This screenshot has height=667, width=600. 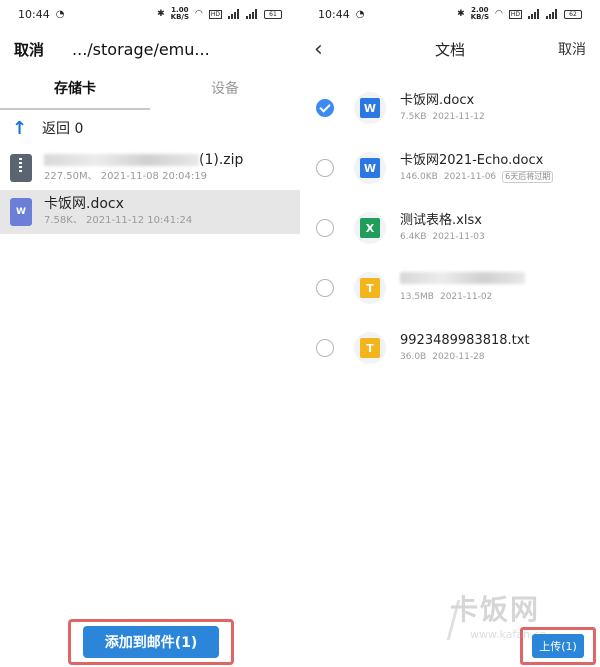 I want to click on page-title: 文档, so click(x=449, y=49).